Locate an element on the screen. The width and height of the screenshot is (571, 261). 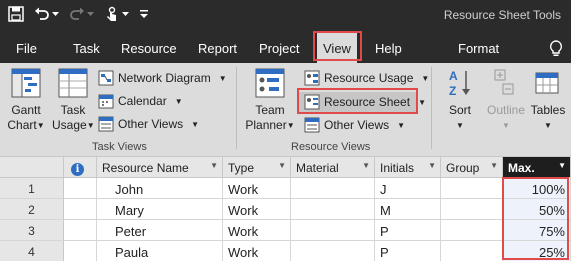
redo-button is located at coordinates (81, 14).